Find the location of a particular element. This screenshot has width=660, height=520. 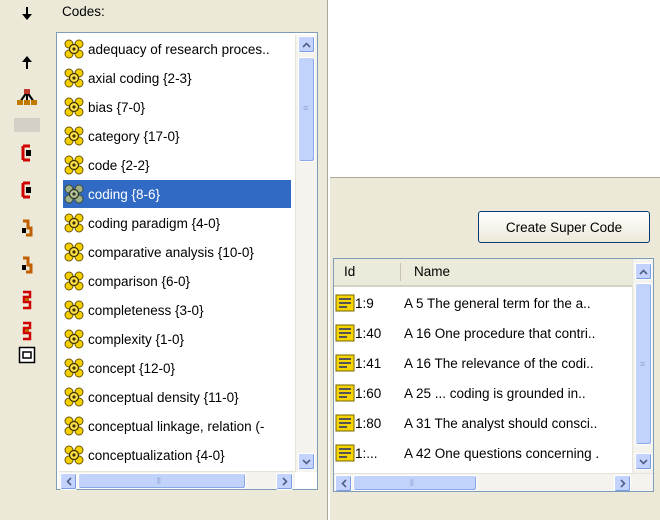

quotation-name: A 42 One questions concerning . is located at coordinates (502, 453).